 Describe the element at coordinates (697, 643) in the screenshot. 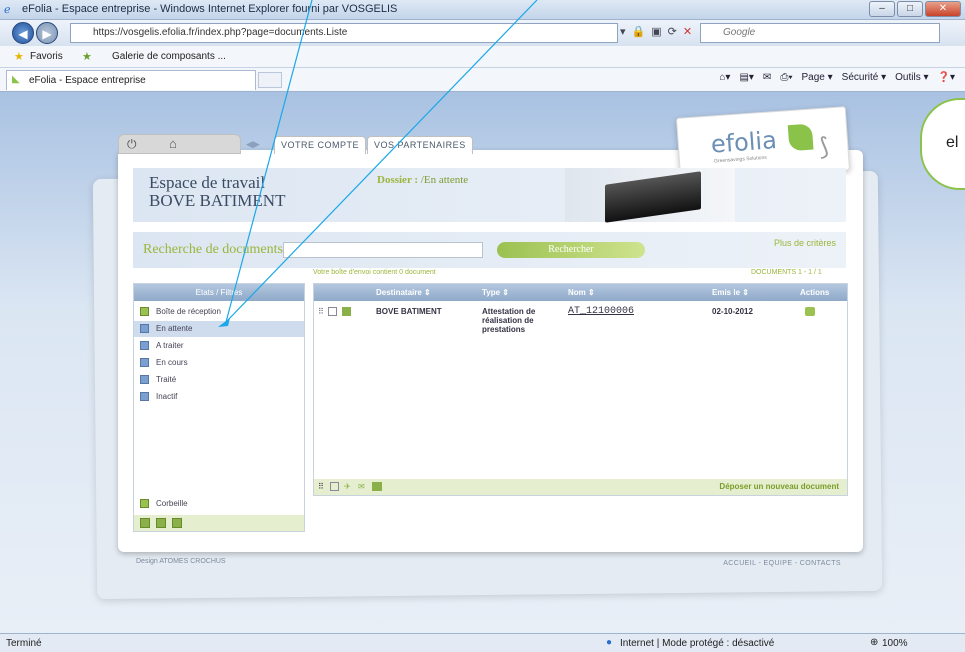

I see `security-zone: Internet | Mode protégé : désactivé` at that location.